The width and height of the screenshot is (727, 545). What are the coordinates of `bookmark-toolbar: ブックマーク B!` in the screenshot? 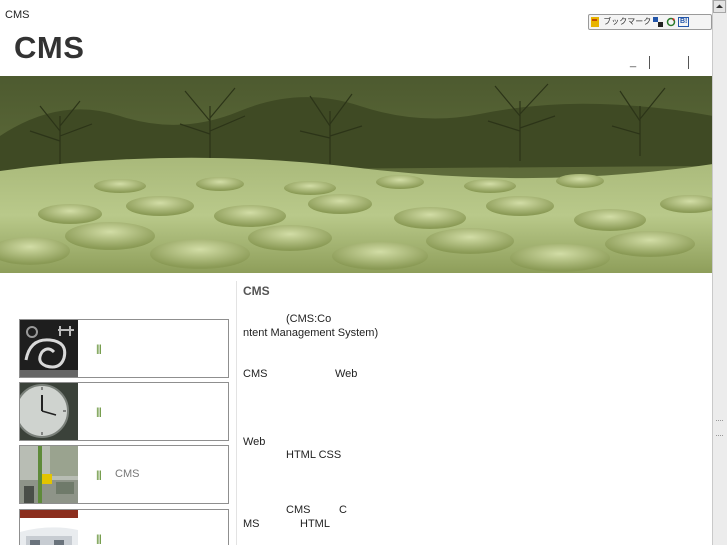 It's located at (650, 22).